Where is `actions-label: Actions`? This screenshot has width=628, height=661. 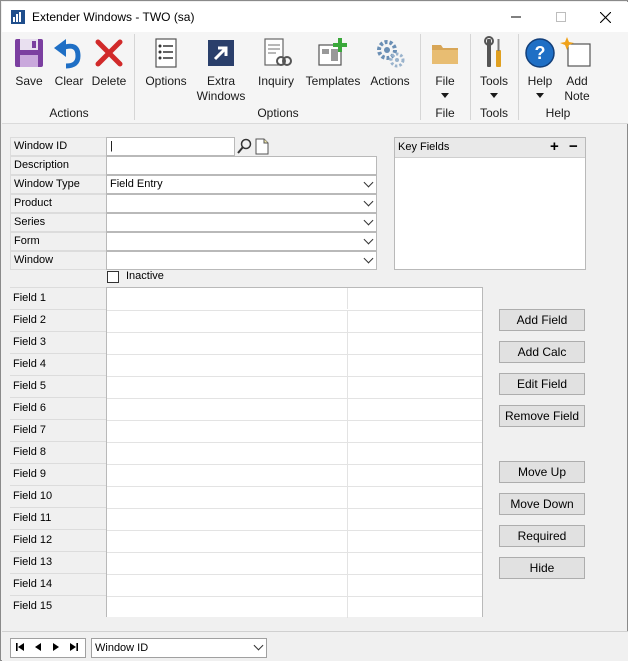
actions-label: Actions is located at coordinates (390, 81).